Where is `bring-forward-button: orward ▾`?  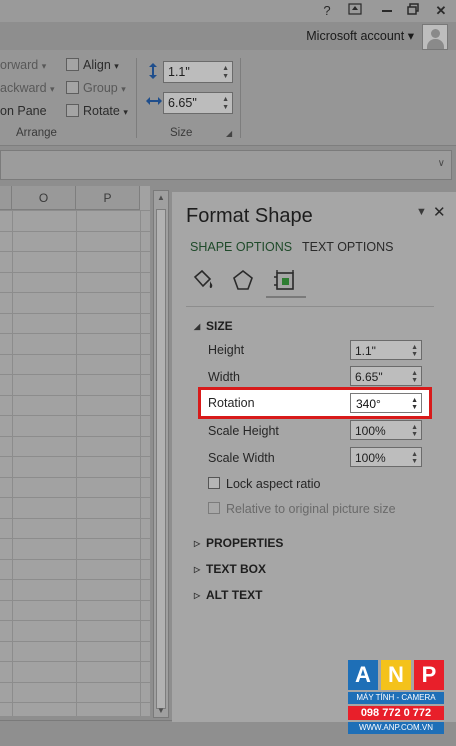
bring-forward-button: orward ▾ is located at coordinates (23, 65).